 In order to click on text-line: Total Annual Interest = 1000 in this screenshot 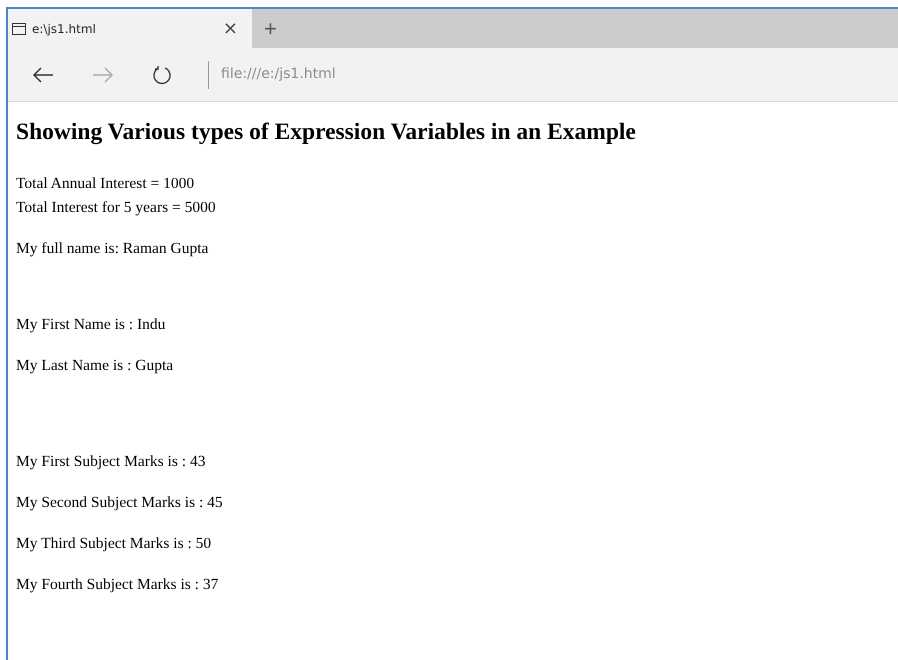, I will do `click(106, 184)`.